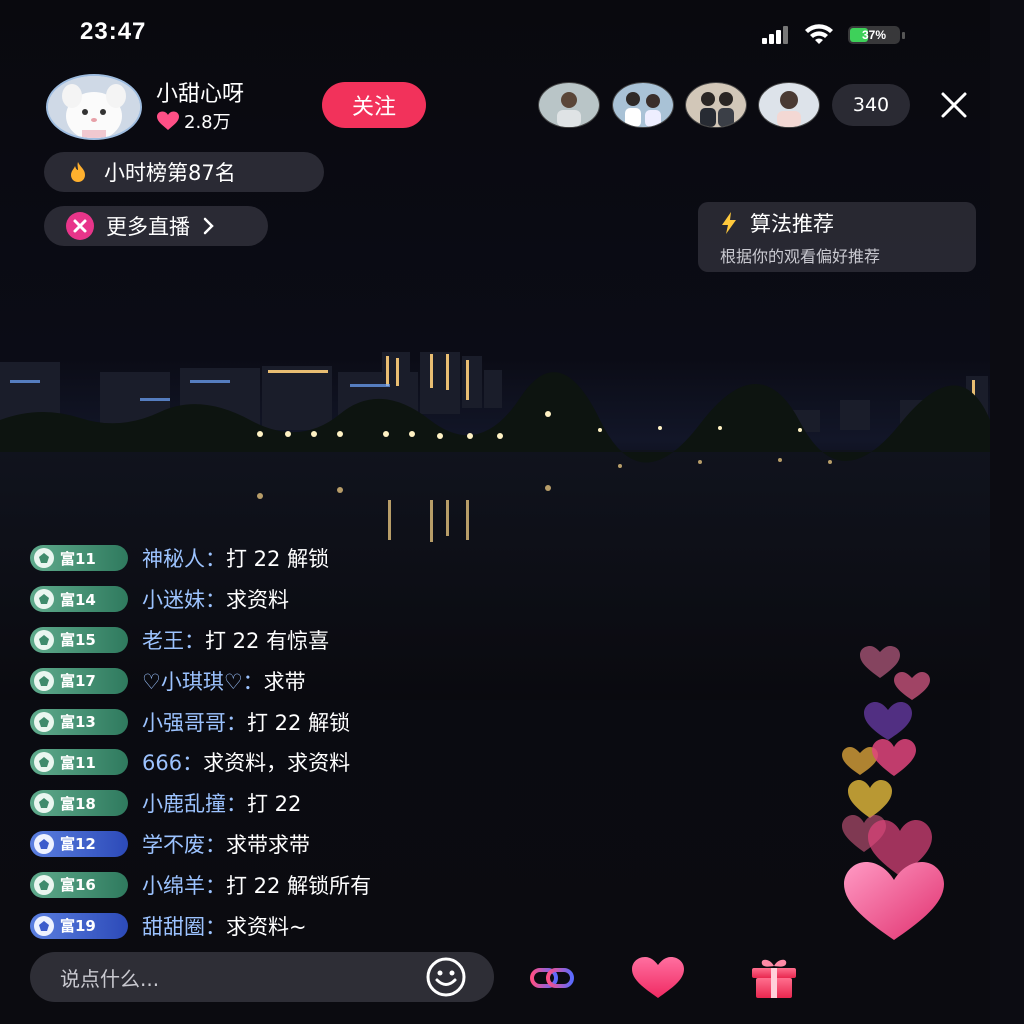 This screenshot has height=1024, width=1024. I want to click on chat-line: ♡小琪琪♡：求带, so click(224, 681).